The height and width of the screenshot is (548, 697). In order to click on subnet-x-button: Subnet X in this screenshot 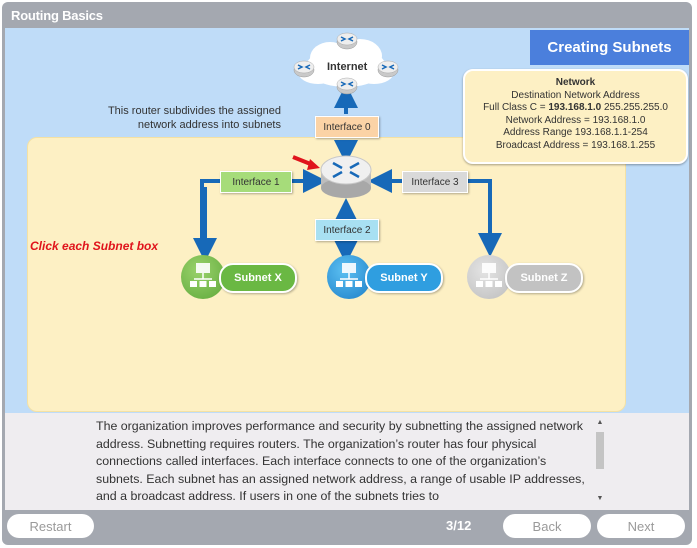, I will do `click(239, 279)`.